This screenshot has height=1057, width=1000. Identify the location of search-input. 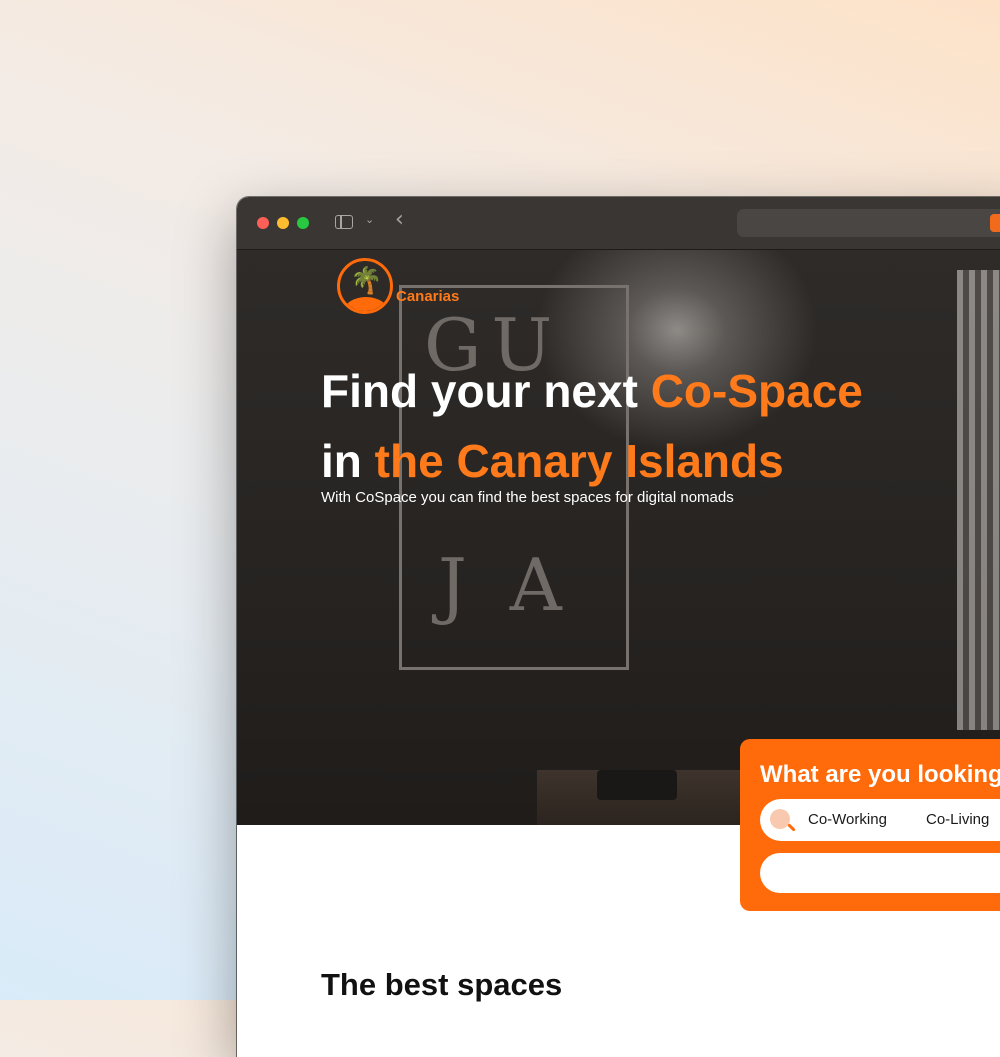
(880, 873).